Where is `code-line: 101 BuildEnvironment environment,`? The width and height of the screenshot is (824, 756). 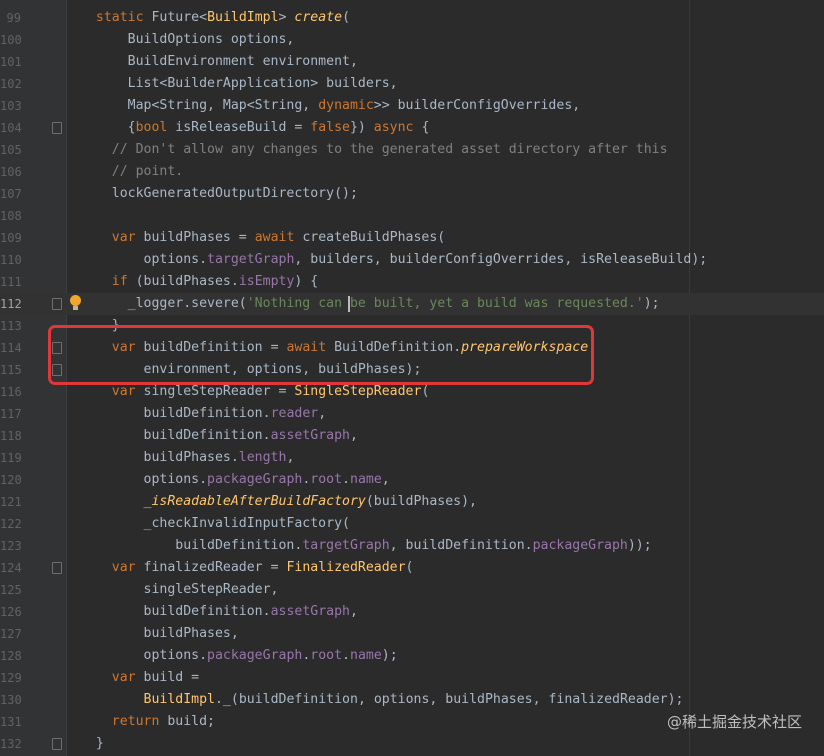 code-line: 101 BuildEnvironment environment, is located at coordinates (412, 62).